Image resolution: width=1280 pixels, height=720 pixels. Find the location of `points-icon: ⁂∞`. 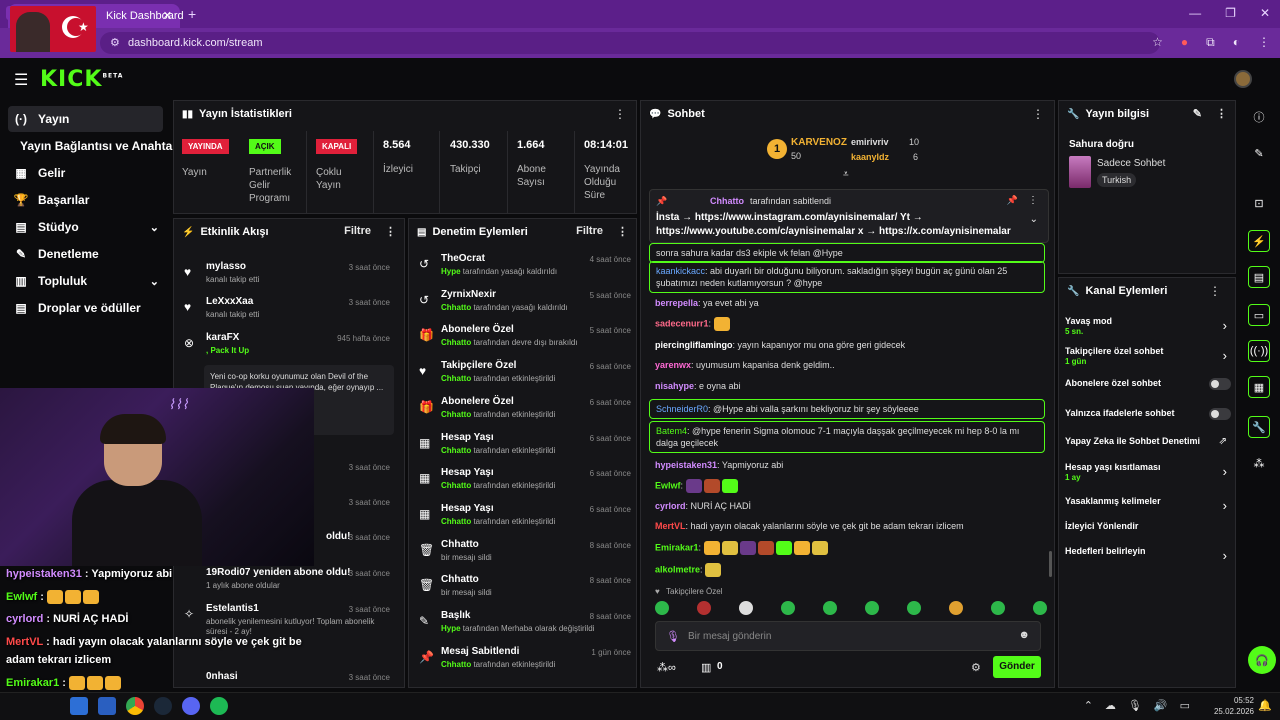

points-icon: ⁂∞ is located at coordinates (666, 667).